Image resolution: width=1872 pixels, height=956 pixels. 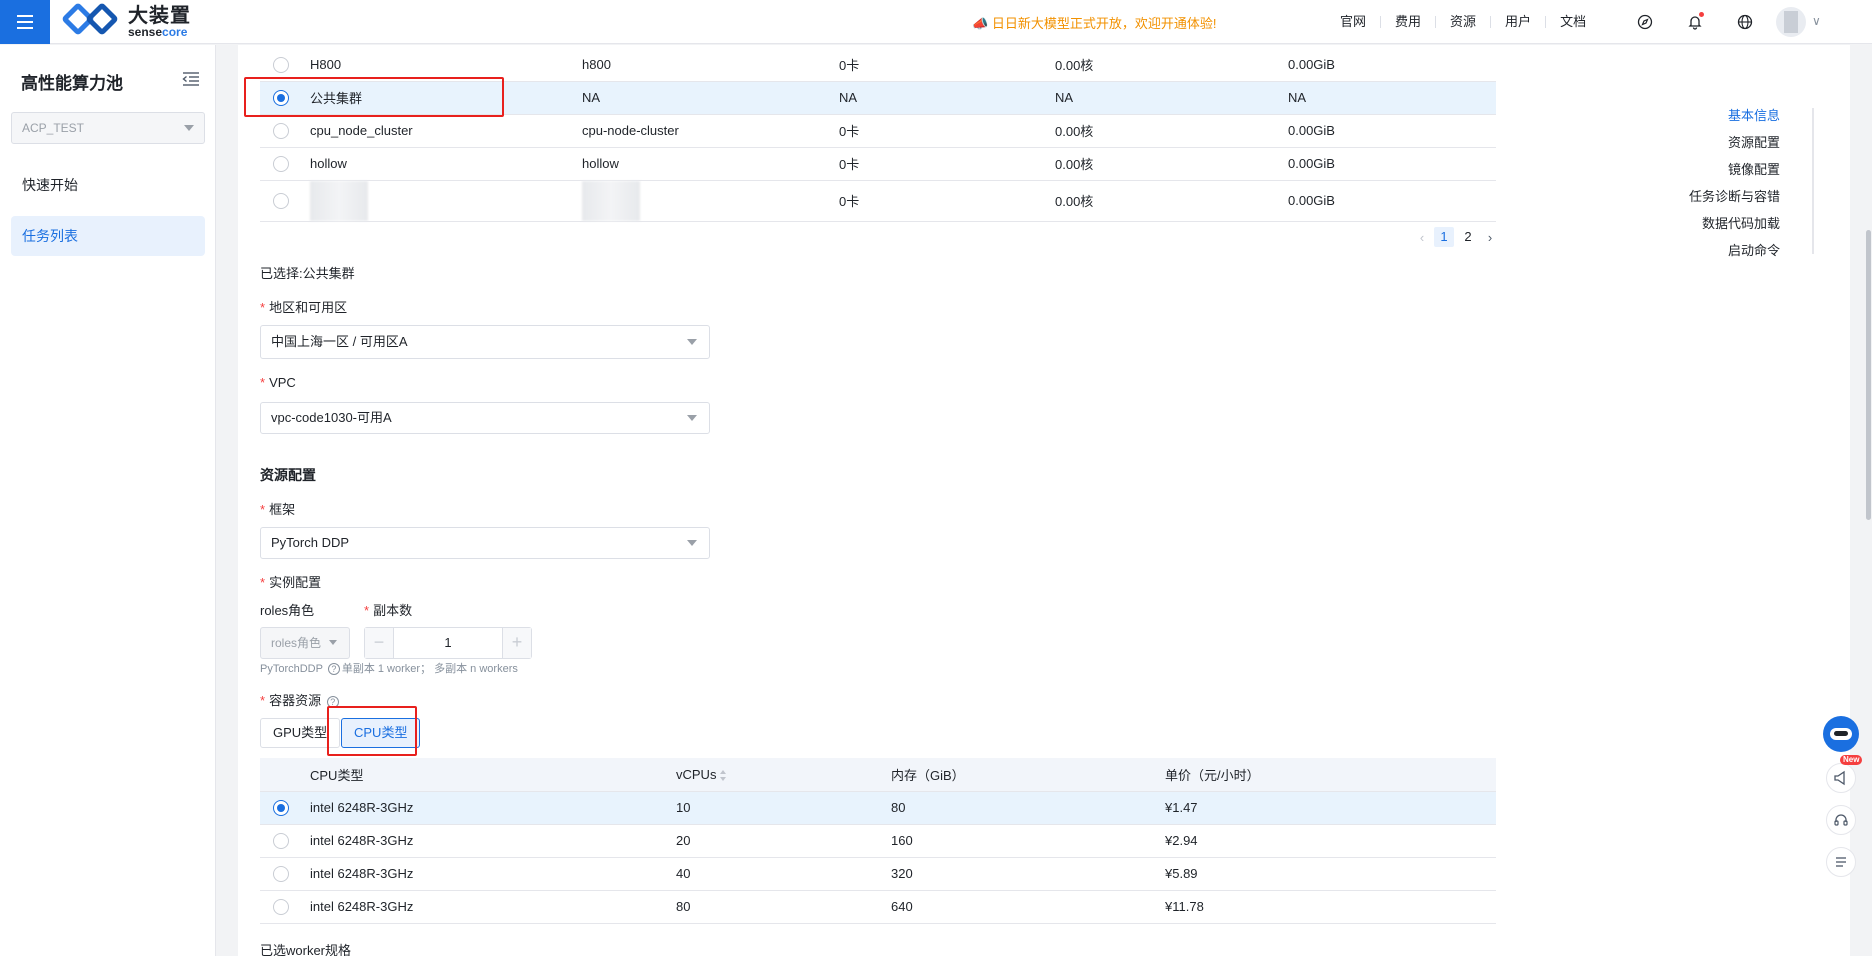 What do you see at coordinates (1841, 734) in the screenshot?
I see `assistant-robot-icon` at bounding box center [1841, 734].